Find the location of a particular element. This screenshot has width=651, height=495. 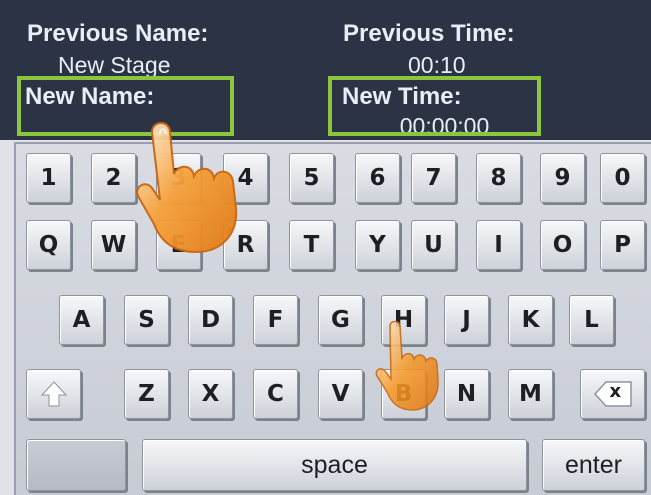

new-time-value: 00:00:00 is located at coordinates (444, 124).